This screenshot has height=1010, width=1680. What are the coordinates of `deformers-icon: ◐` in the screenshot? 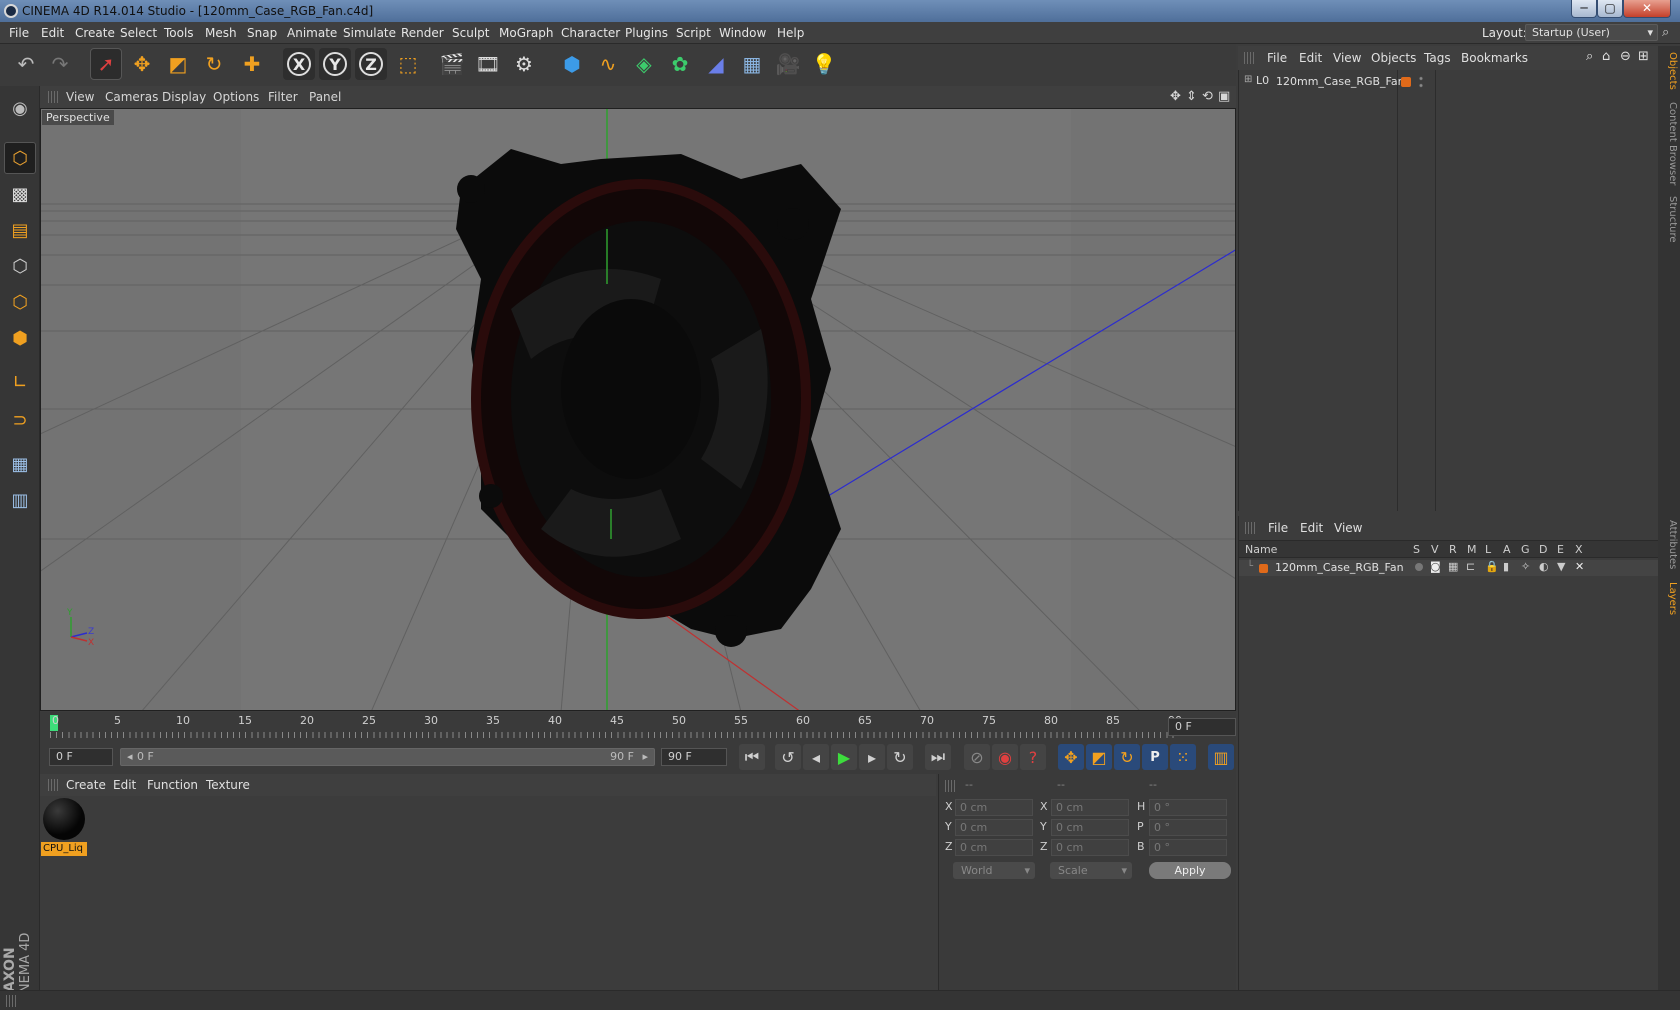 It's located at (1544, 566).